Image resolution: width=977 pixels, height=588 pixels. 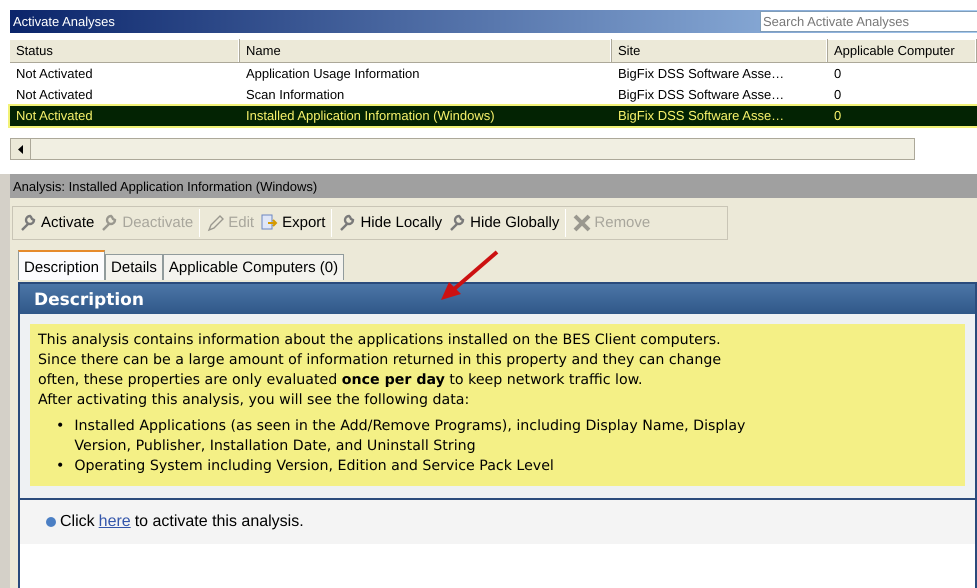 What do you see at coordinates (134, 267) in the screenshot?
I see `tab: Details` at bounding box center [134, 267].